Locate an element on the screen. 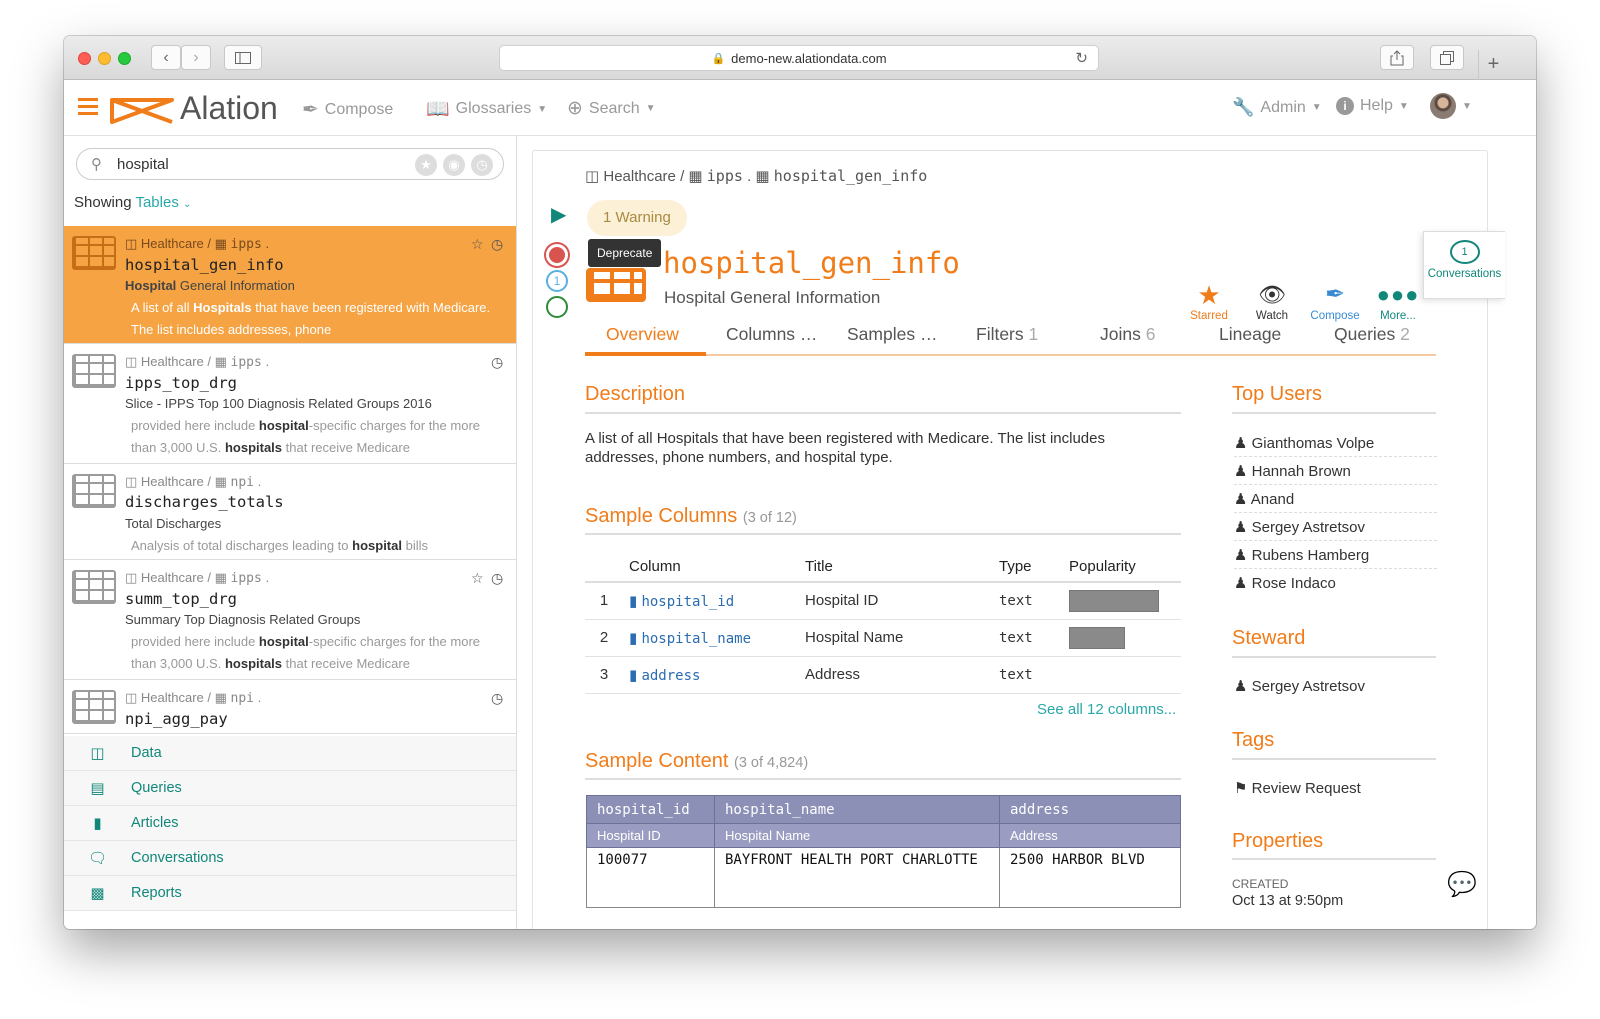 This screenshot has width=1600, height=1019. close-window-button is located at coordinates (84, 58).